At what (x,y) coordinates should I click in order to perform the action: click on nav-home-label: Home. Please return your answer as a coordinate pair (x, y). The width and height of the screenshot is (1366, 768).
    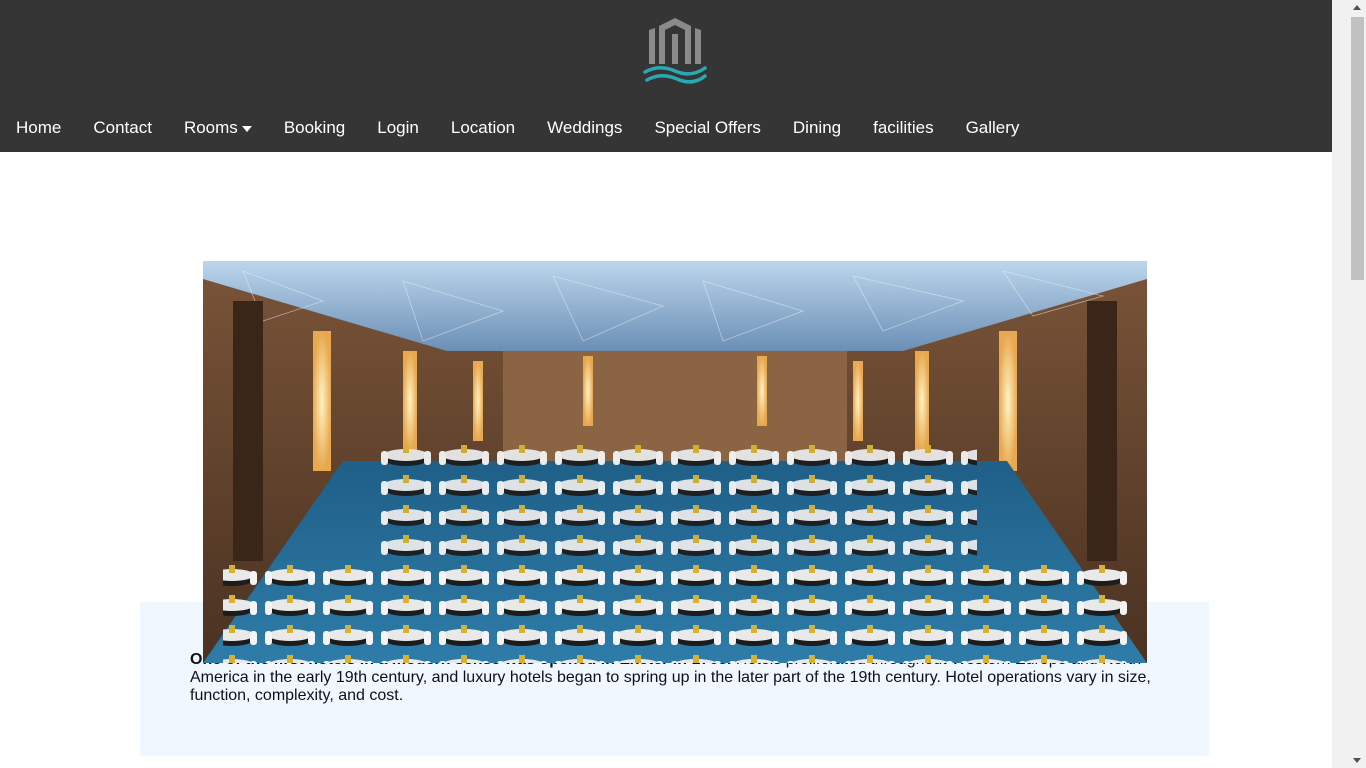
    Looking at the image, I should click on (39, 127).